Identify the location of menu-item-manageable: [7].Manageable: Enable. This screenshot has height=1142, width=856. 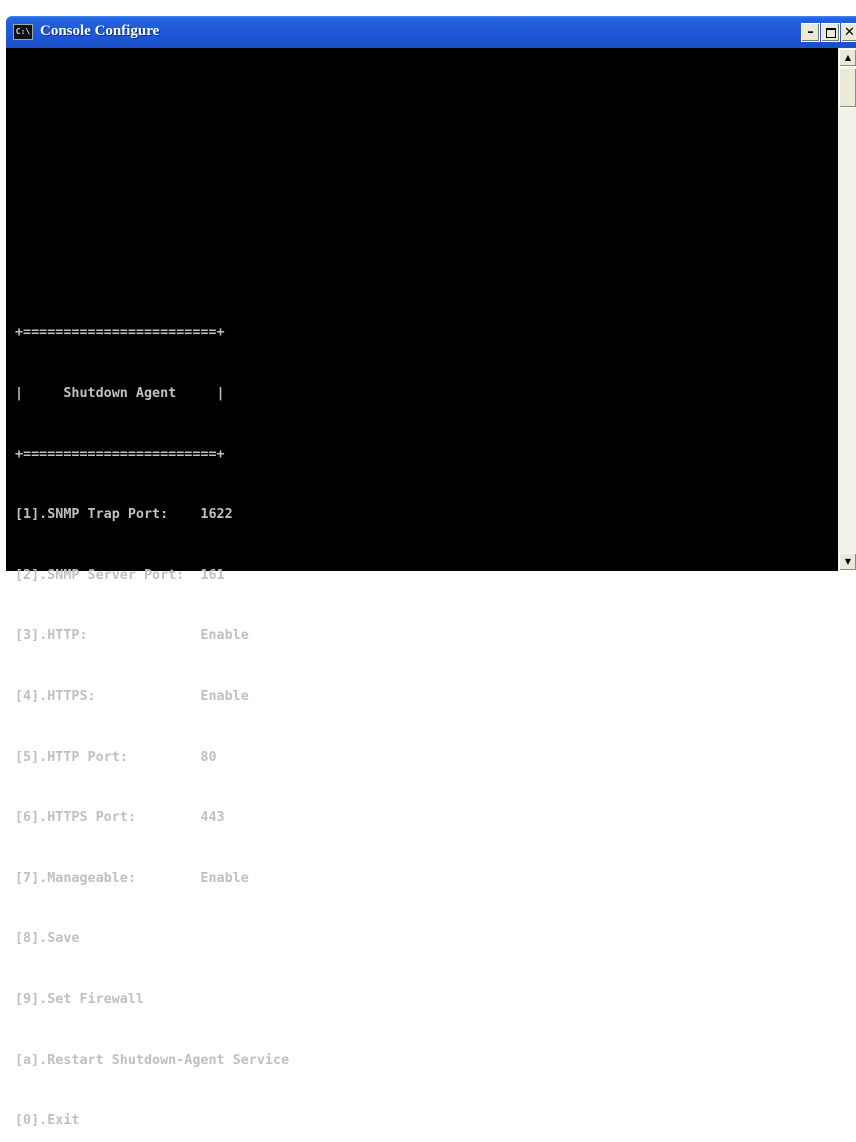
(132, 878).